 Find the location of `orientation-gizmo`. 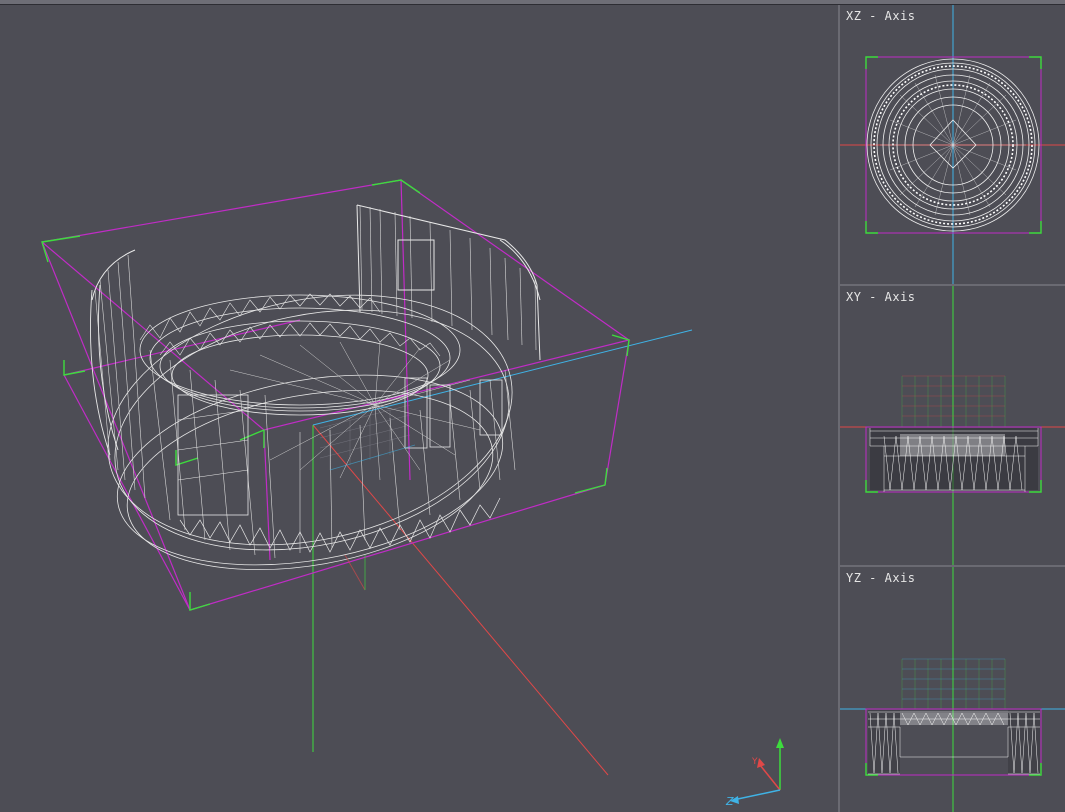

orientation-gizmo is located at coordinates (757, 771).